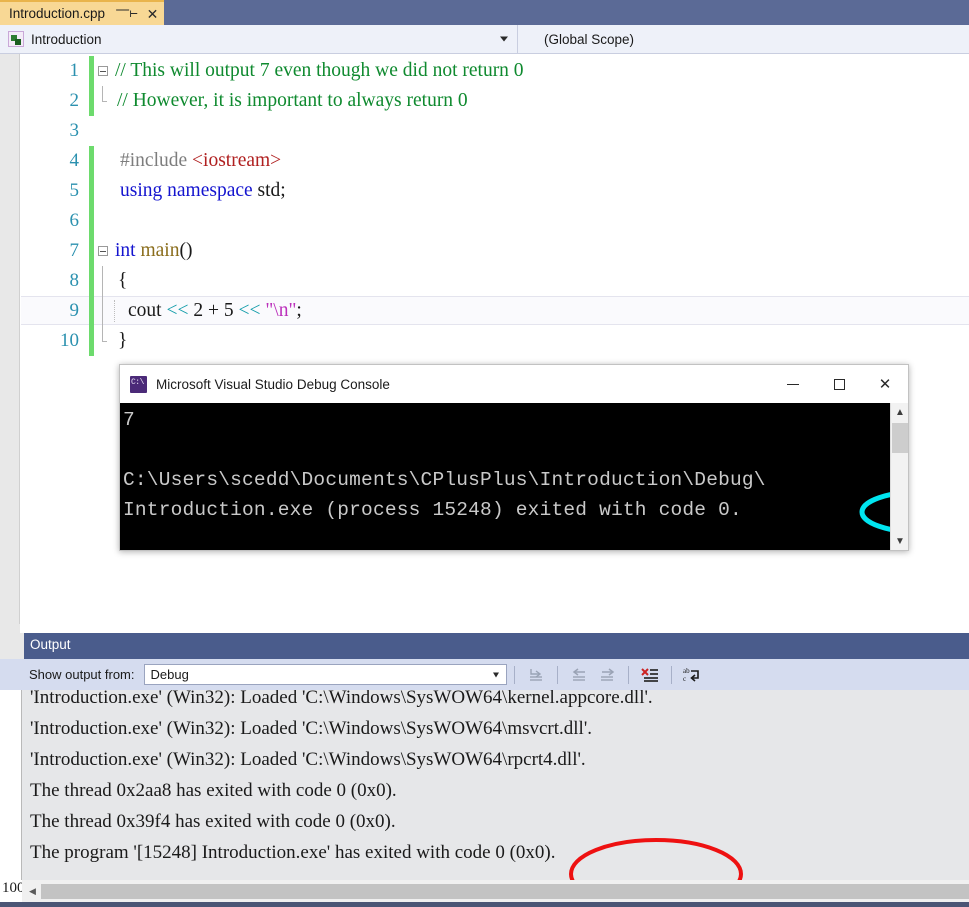 The height and width of the screenshot is (907, 969). What do you see at coordinates (57, 13) in the screenshot?
I see `tab-title: Introduction.cpp` at bounding box center [57, 13].